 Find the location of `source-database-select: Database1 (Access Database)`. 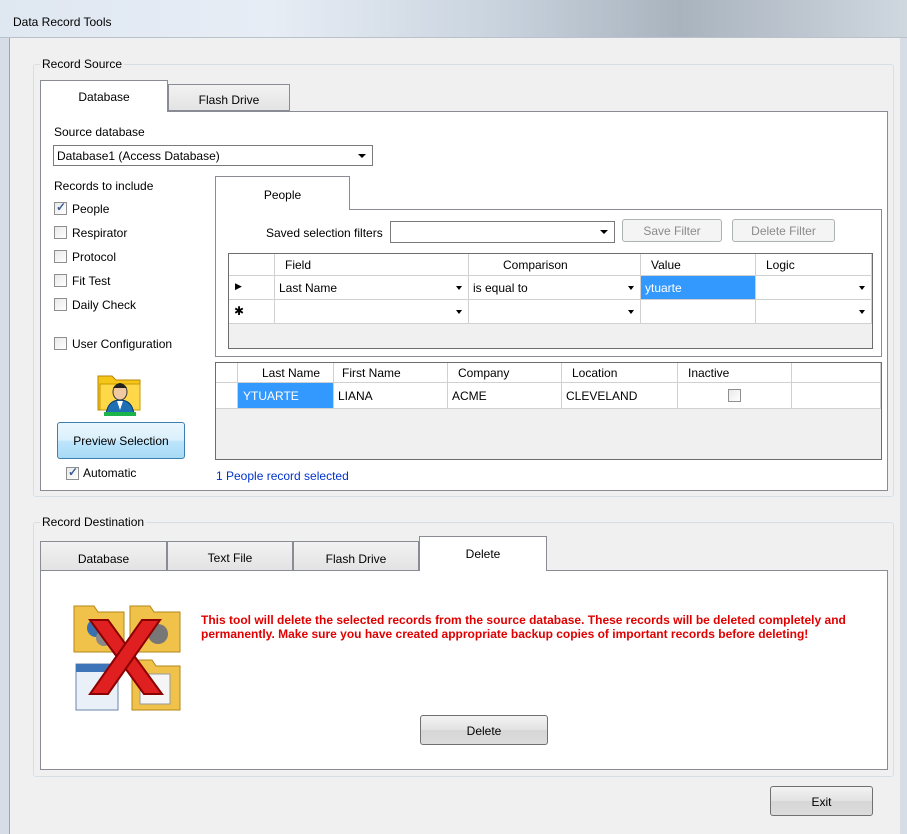

source-database-select: Database1 (Access Database) is located at coordinates (213, 155).